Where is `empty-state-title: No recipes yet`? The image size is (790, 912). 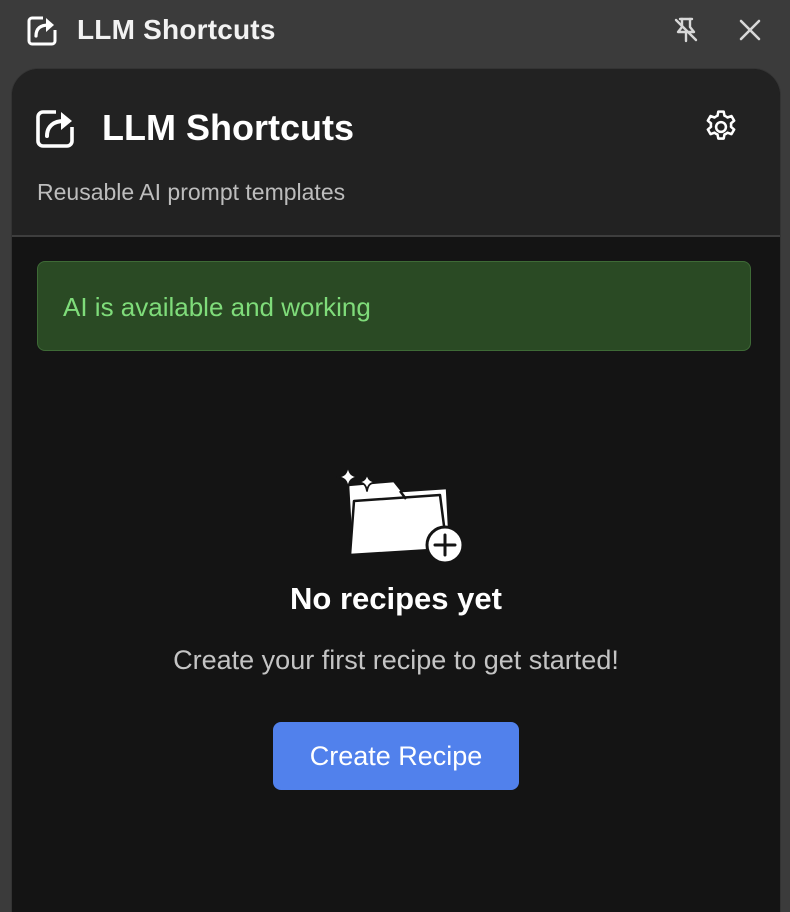
empty-state-title: No recipes yet is located at coordinates (396, 598).